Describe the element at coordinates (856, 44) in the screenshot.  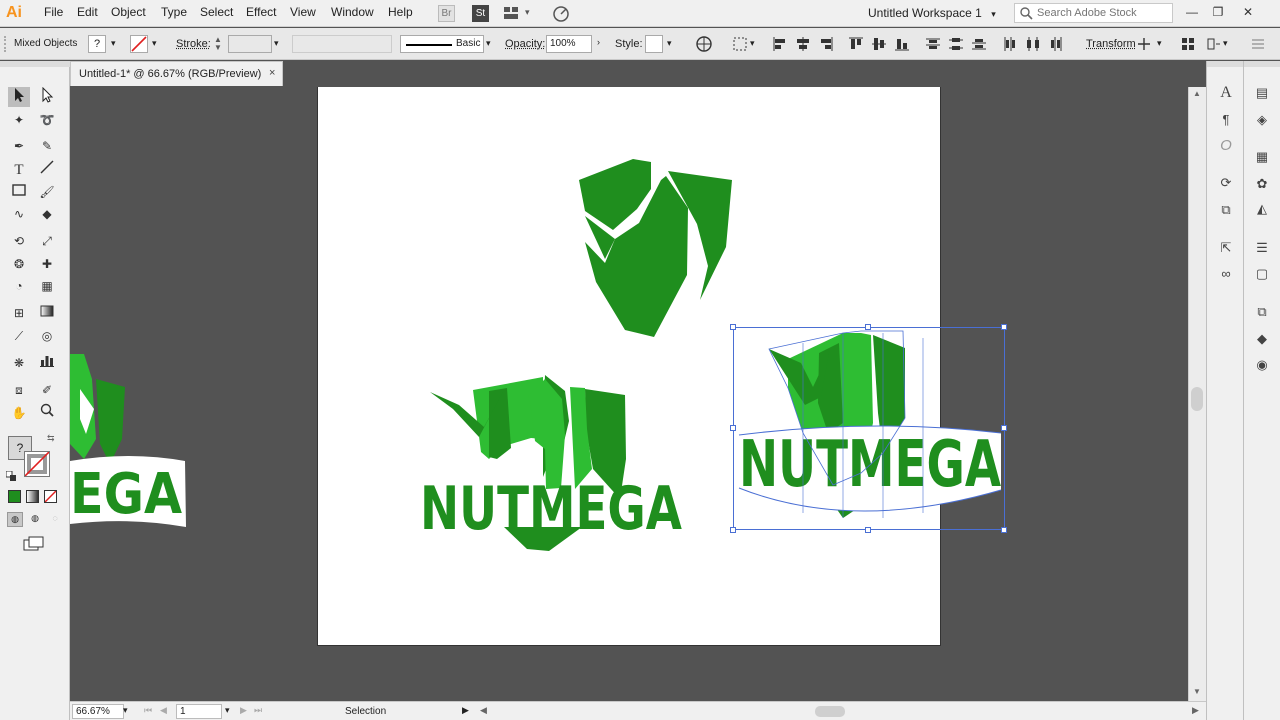
I see `align-top-icon` at that location.